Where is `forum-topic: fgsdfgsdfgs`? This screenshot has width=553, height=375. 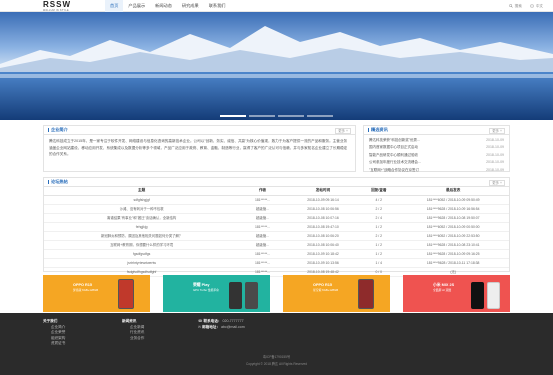
forum-topic: fgsdfgsdfgs is located at coordinates (142, 254).